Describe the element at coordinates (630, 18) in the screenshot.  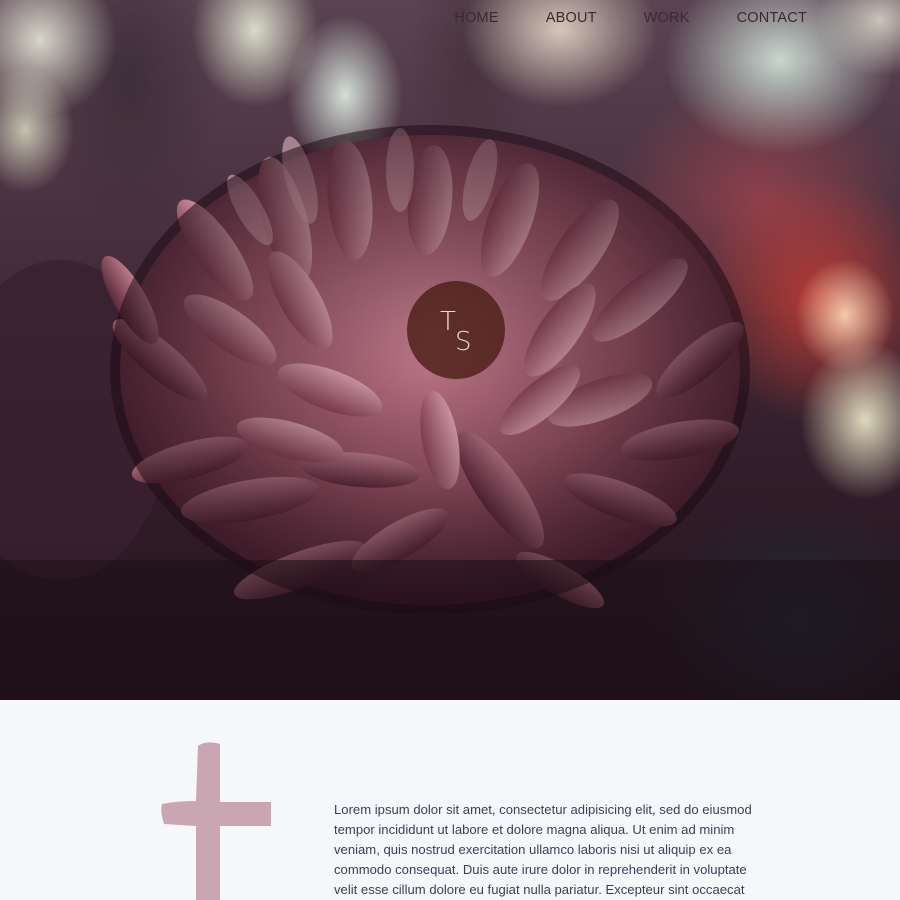
I see `main-nav: HOME ABOUT WORK CONTACT` at that location.